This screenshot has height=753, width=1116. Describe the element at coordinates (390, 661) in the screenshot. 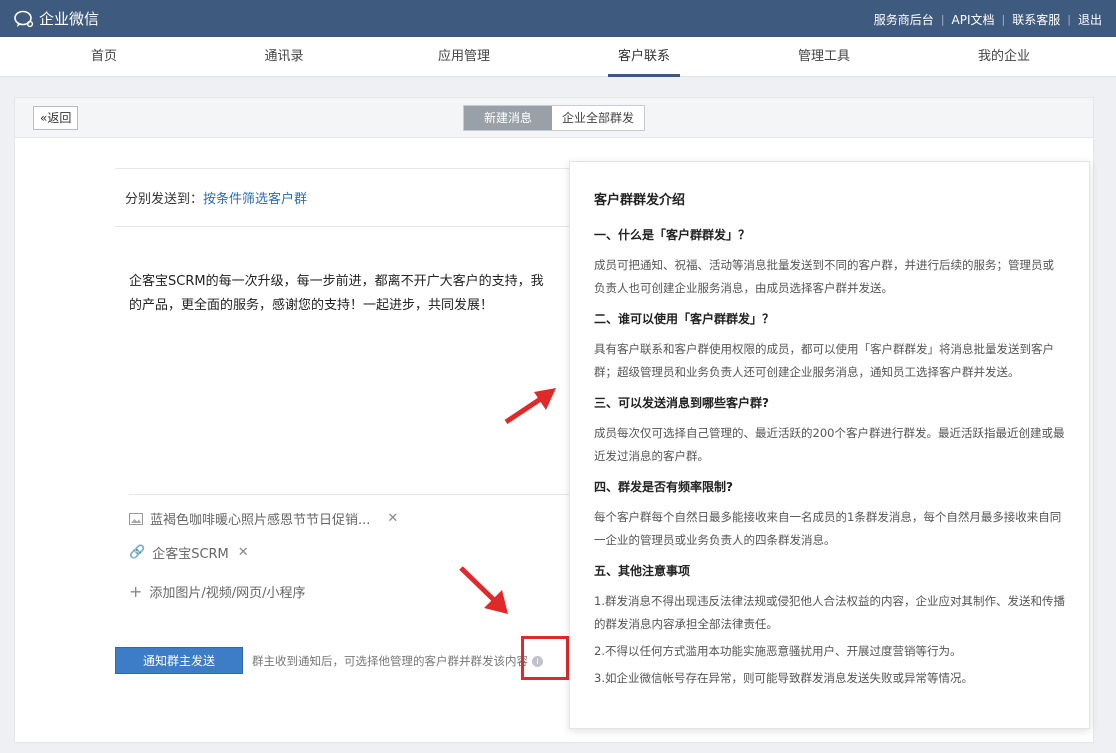

I see `send-tip-text: 群主收到通知后，可选择他管理的客户群并群发该内容` at that location.